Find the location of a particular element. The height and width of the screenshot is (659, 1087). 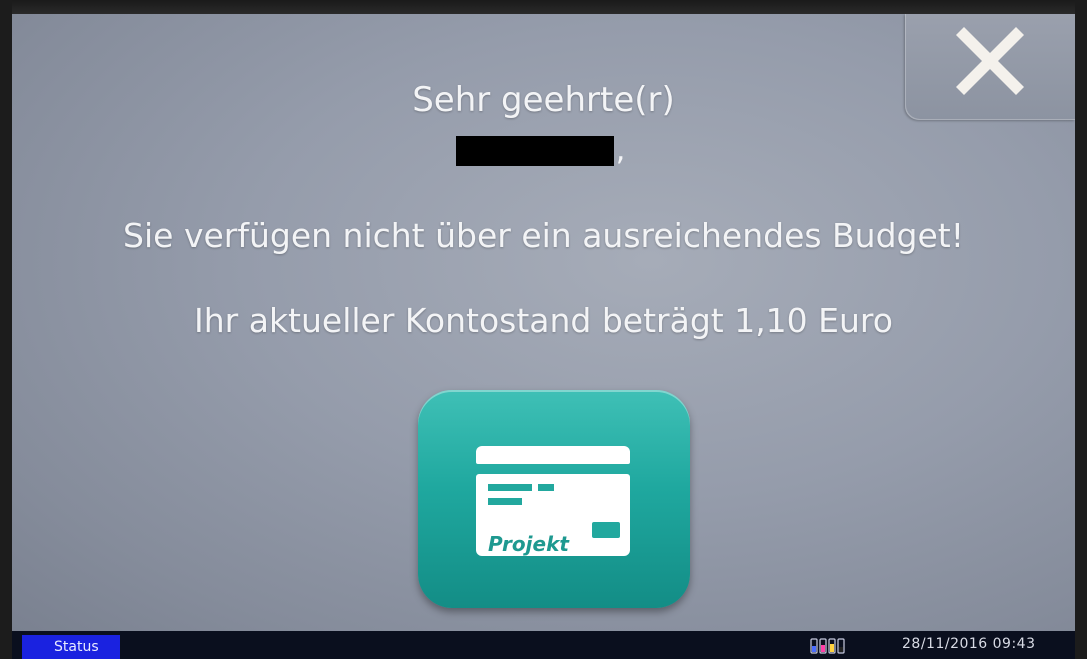

bezel-right is located at coordinates (1081, 329).